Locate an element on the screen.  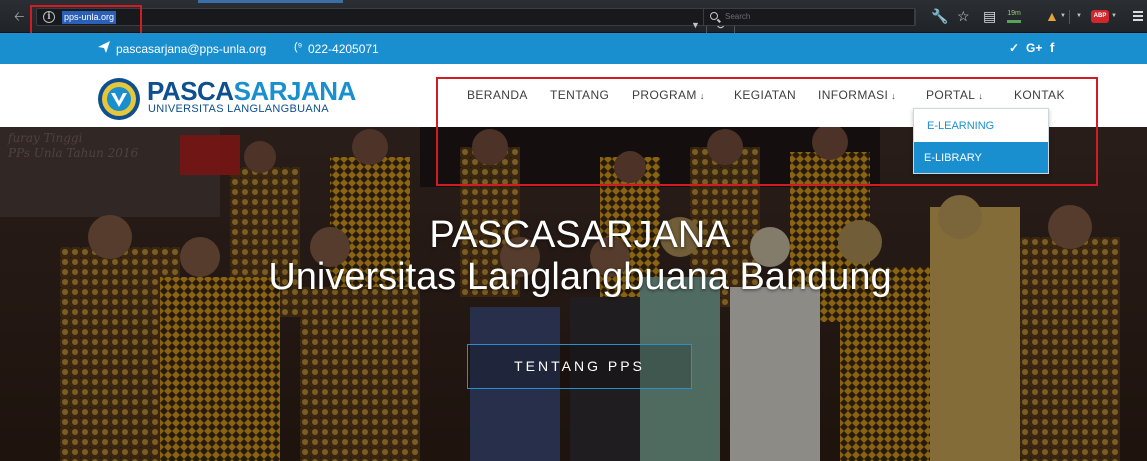
url-text: pps-unla.org is located at coordinates (89, 17).